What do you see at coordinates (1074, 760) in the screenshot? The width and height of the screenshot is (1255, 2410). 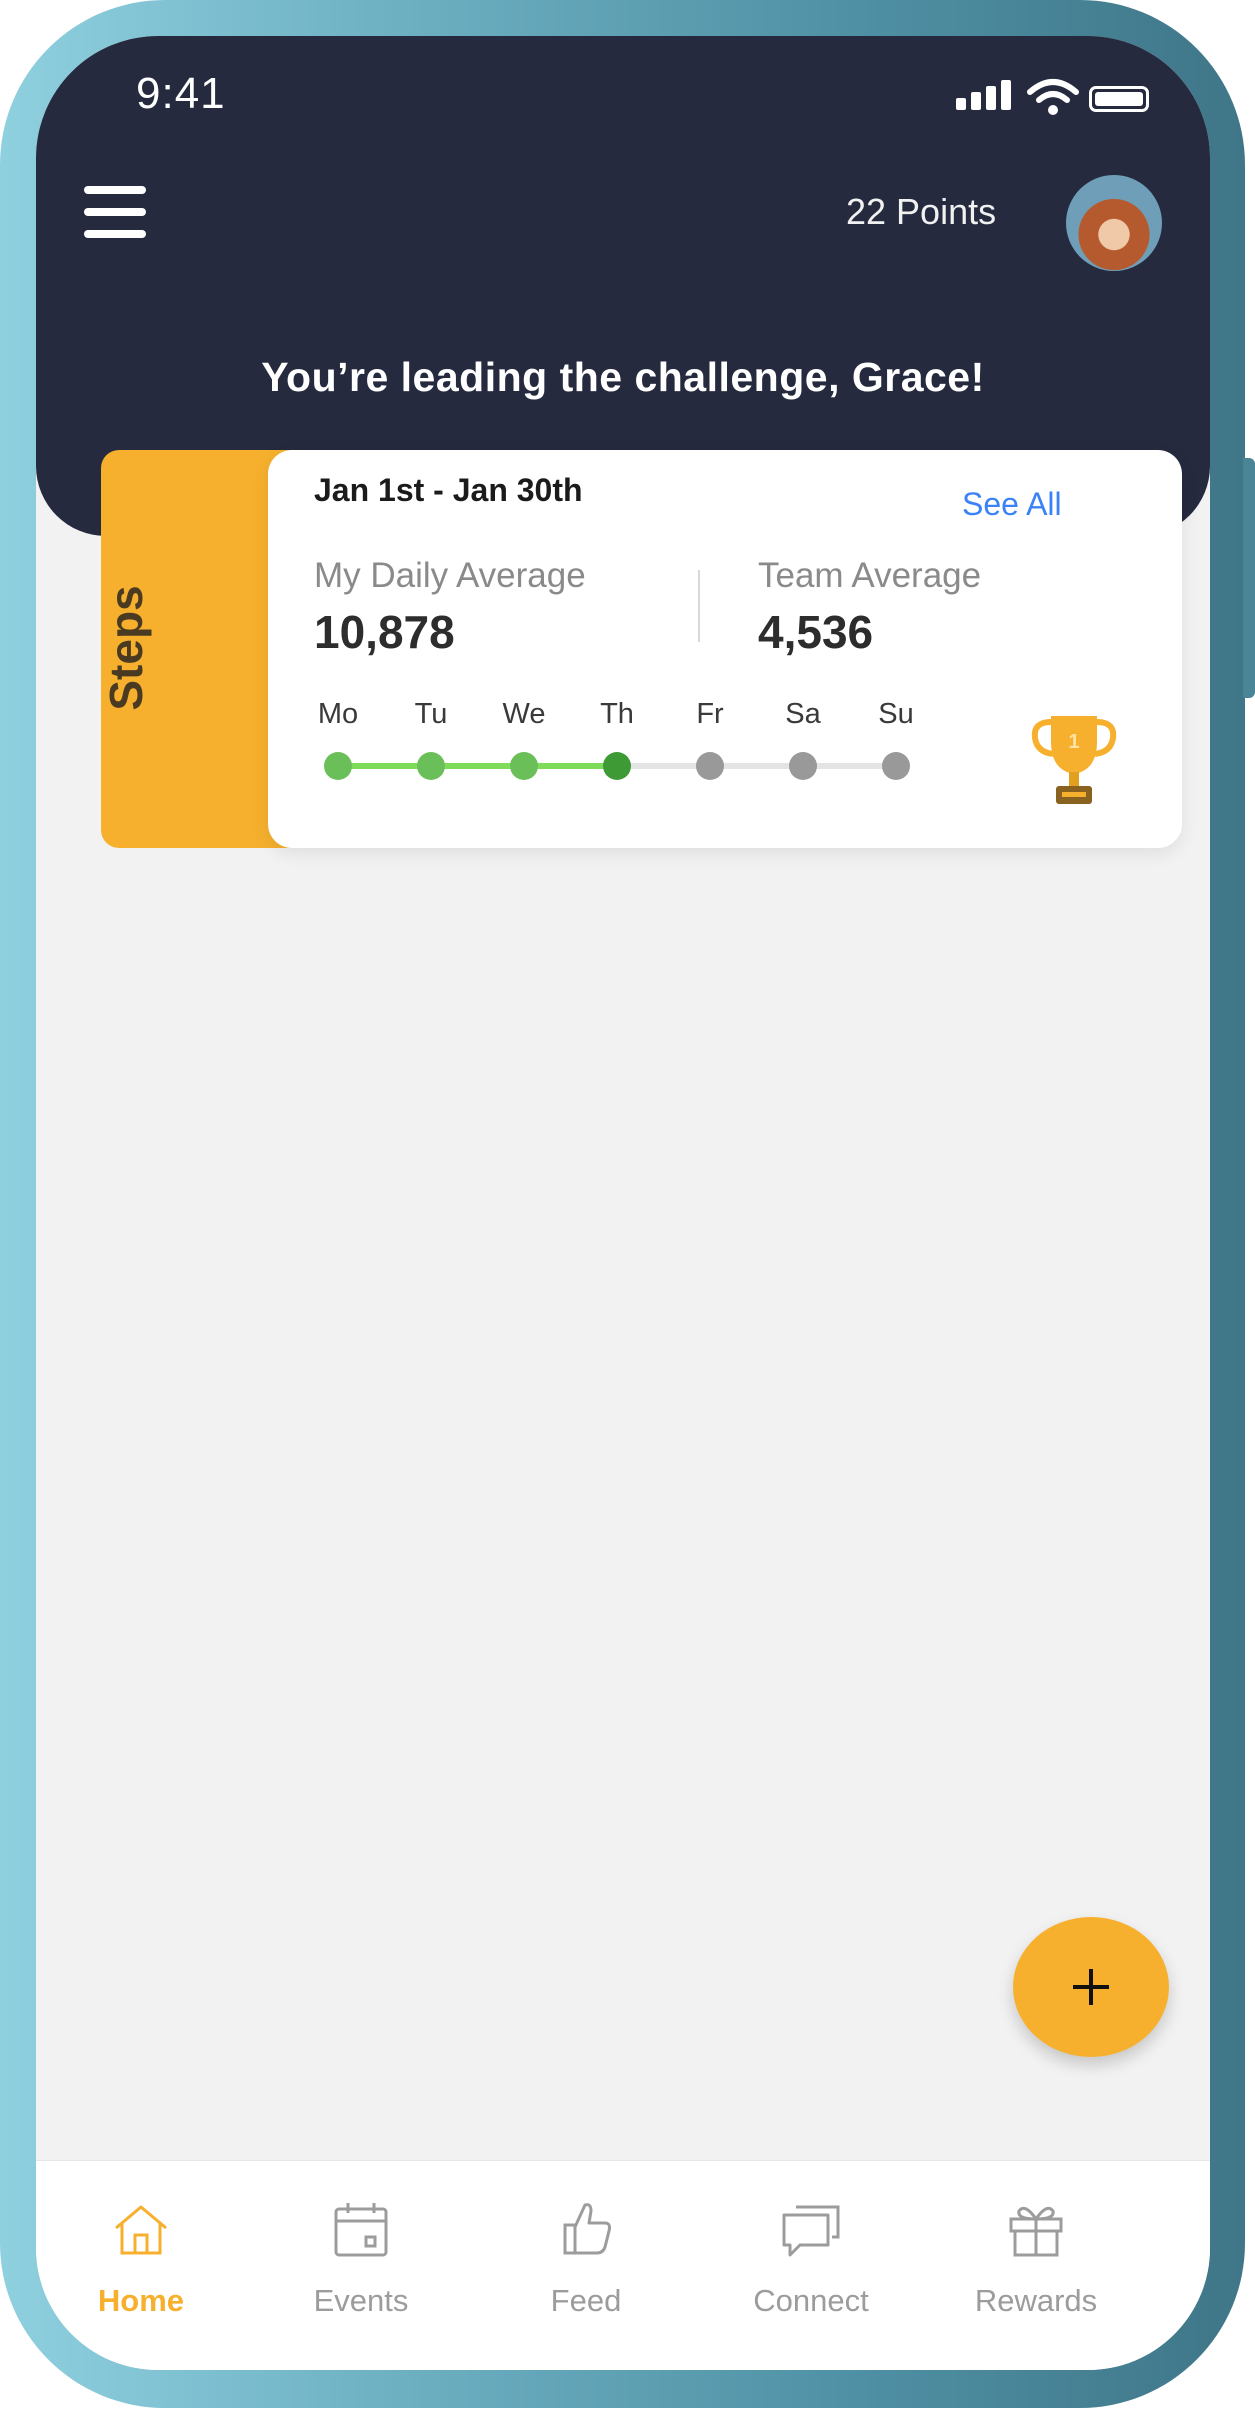 I see `trophy-icon: 1` at bounding box center [1074, 760].